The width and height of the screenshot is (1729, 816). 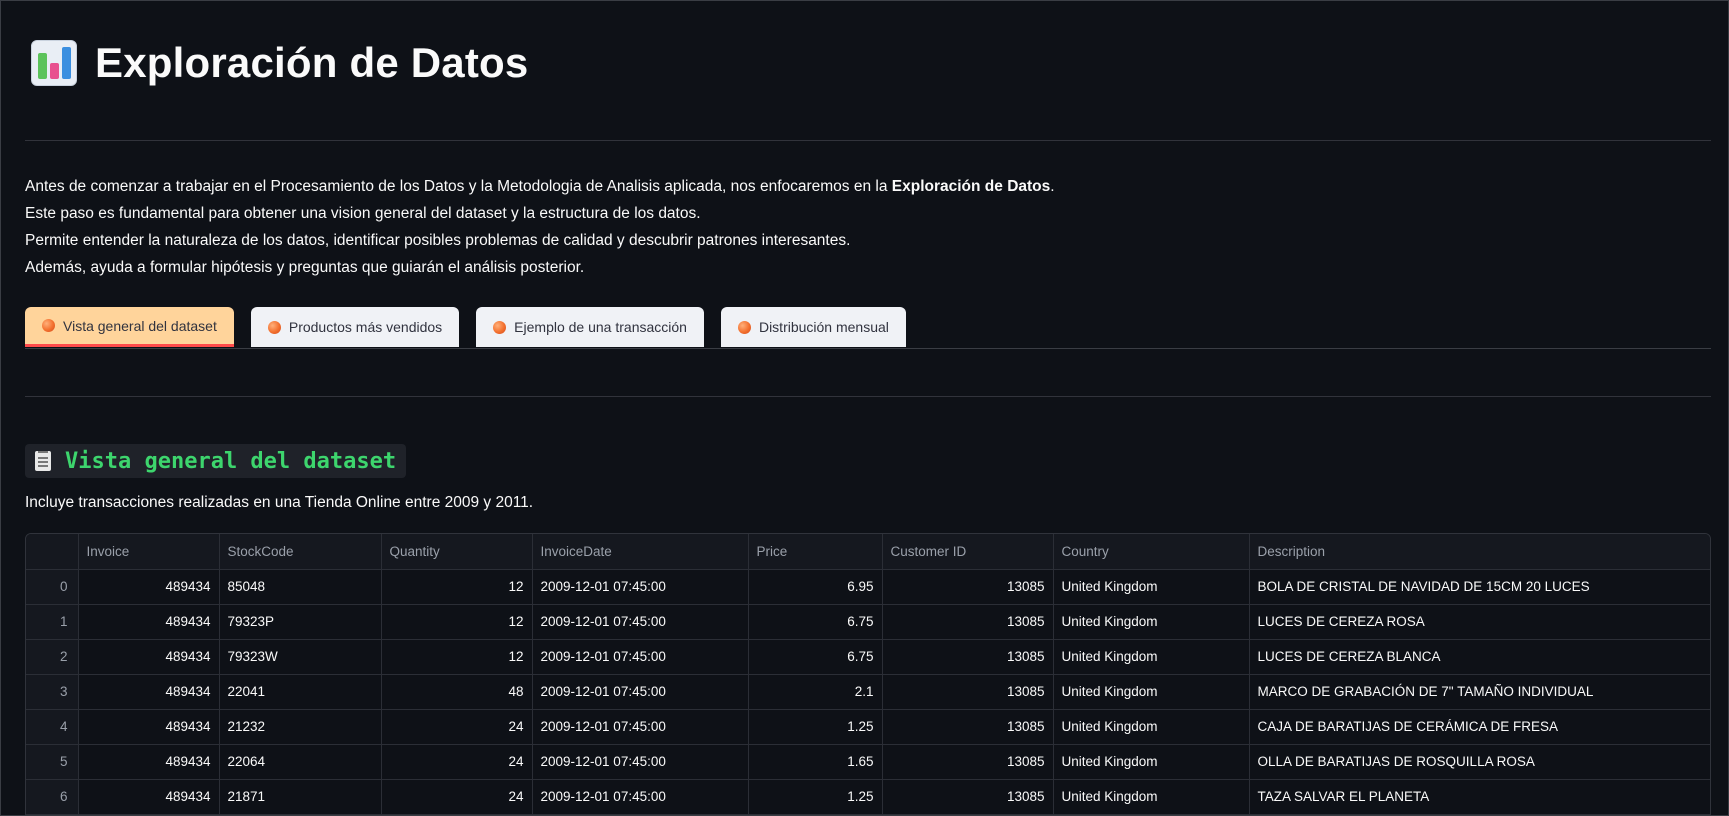 What do you see at coordinates (52, 622) in the screenshot?
I see `row-index: 1` at bounding box center [52, 622].